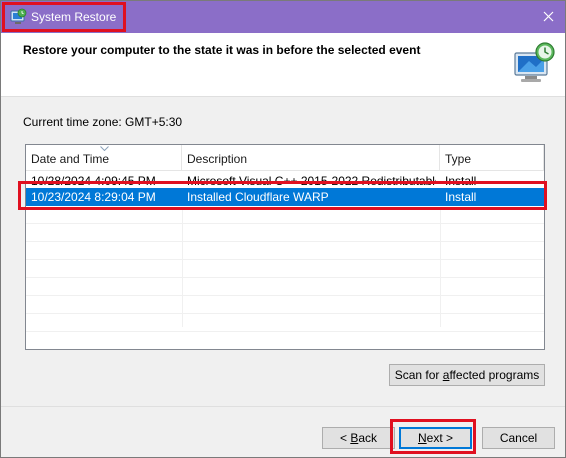 The height and width of the screenshot is (458, 566). I want to click on row-description: Installed Cloudflare WARP, so click(258, 197).